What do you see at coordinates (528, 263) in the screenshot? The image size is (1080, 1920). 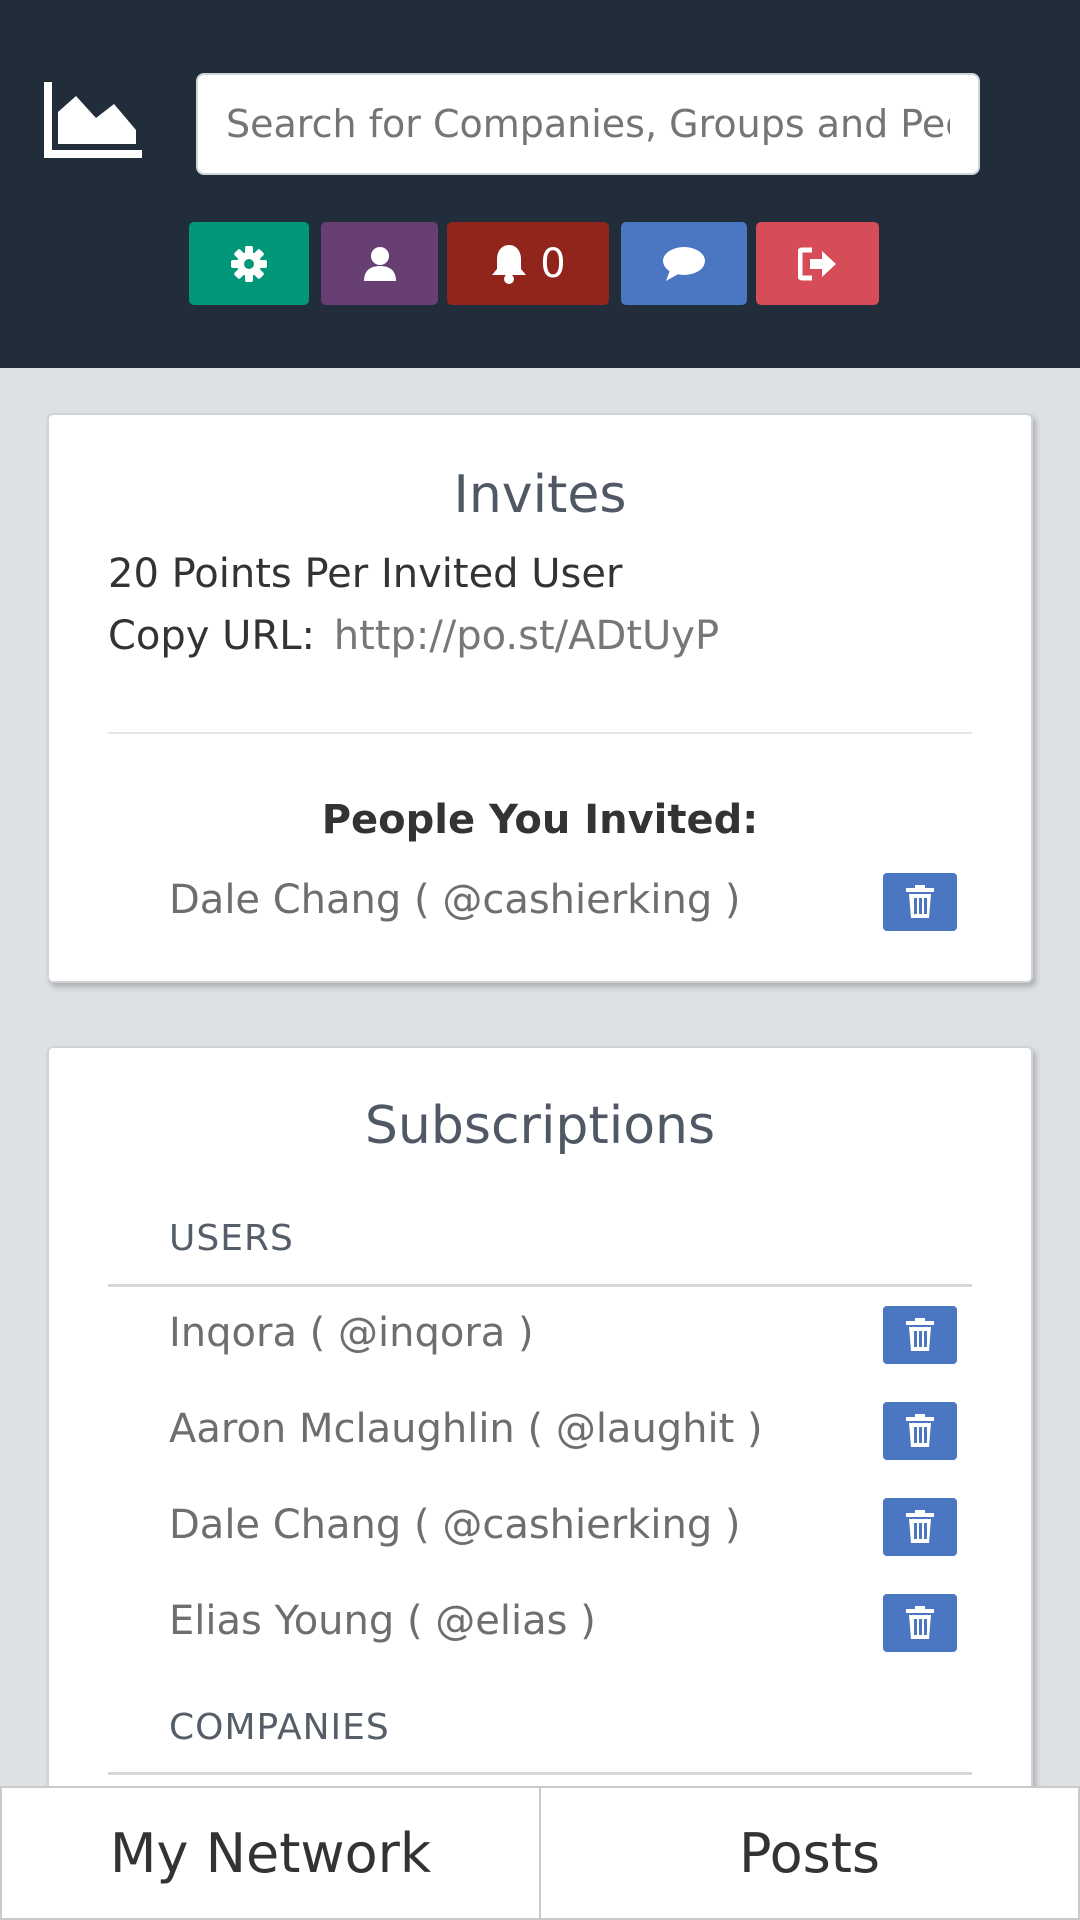 I see `notifications-button: 0` at bounding box center [528, 263].